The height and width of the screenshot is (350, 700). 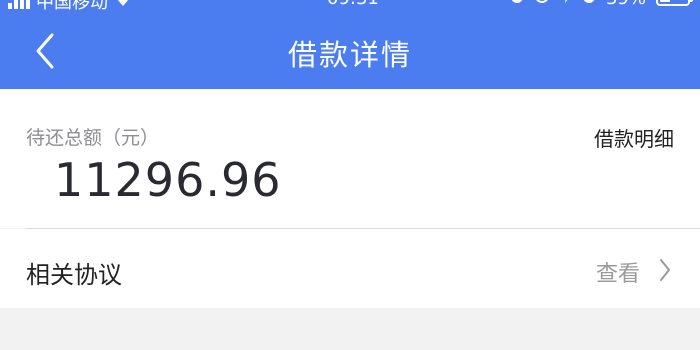 I want to click on amount-value: 11296.96, so click(x=168, y=180).